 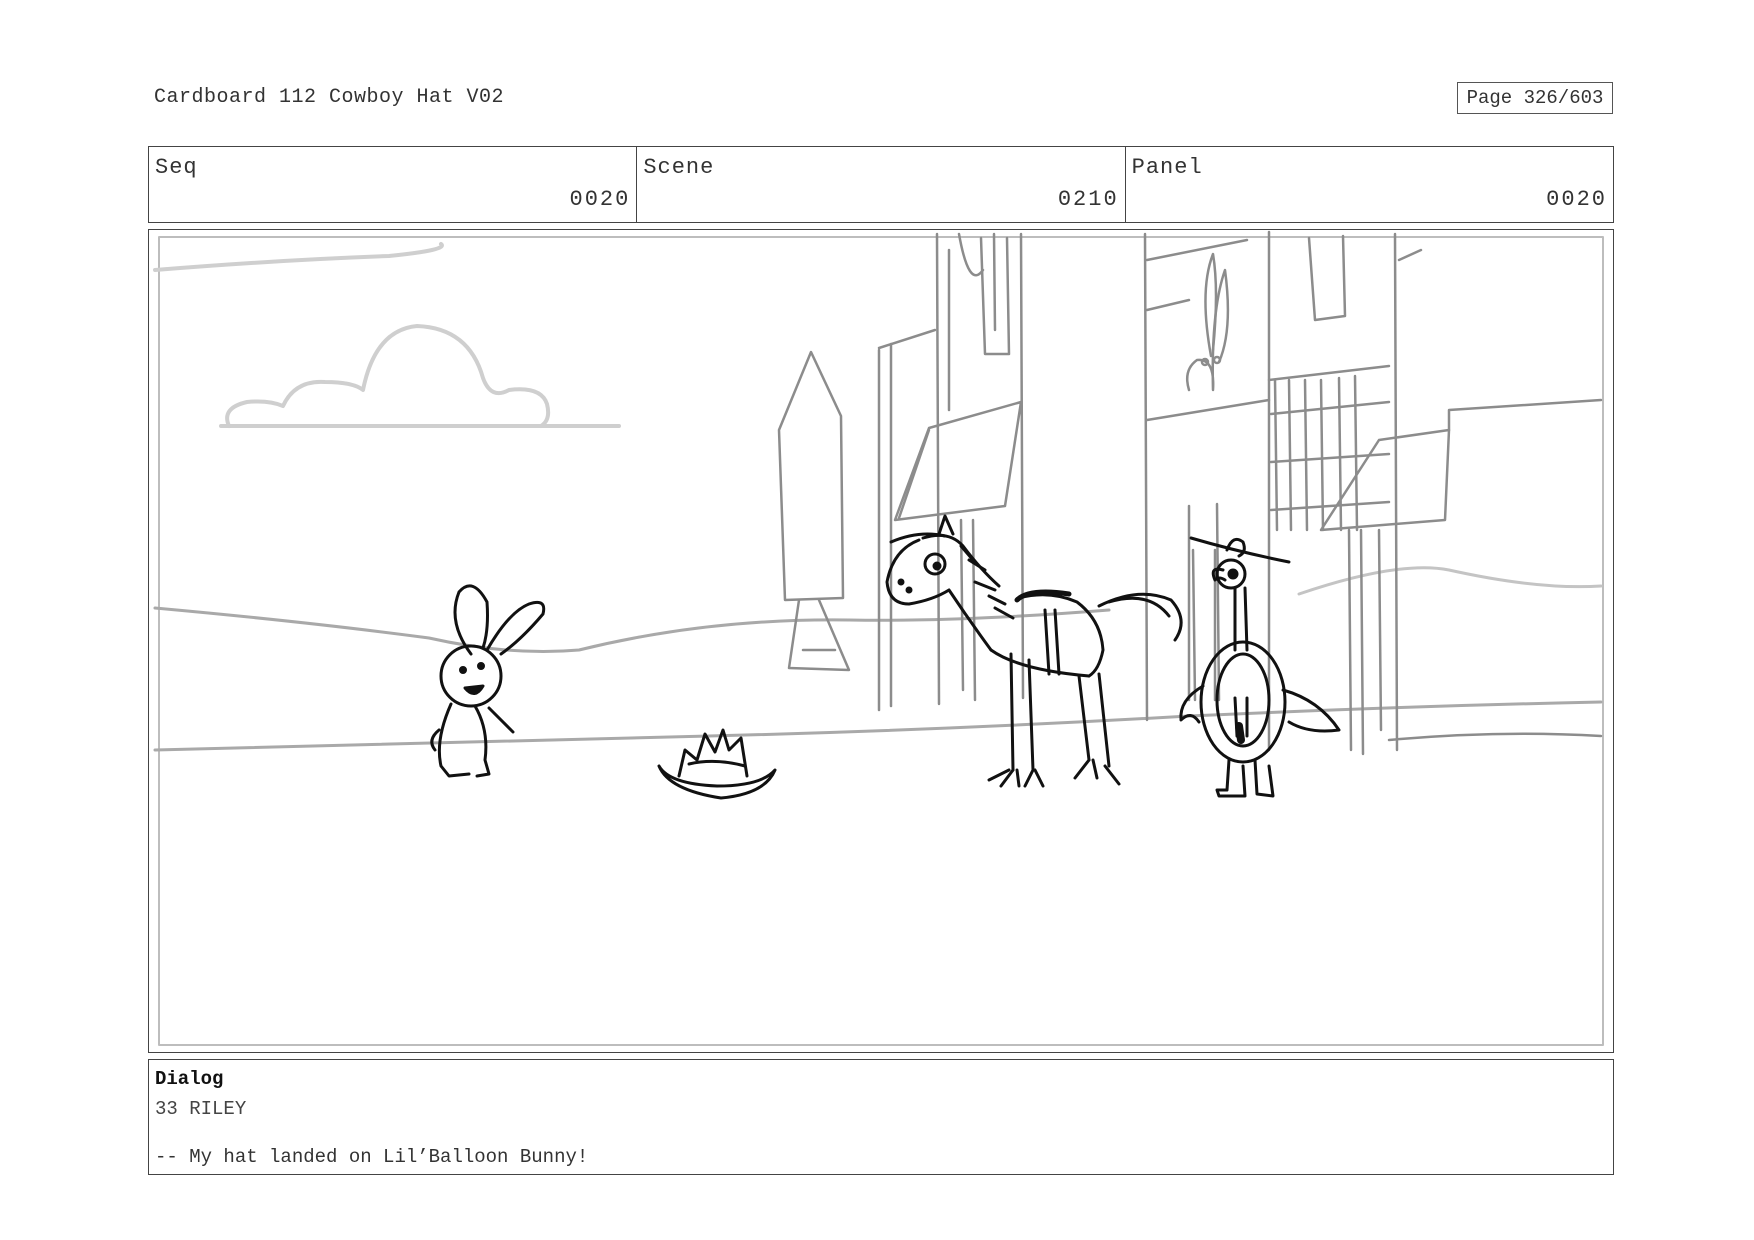 I want to click on seq-label: Seq, so click(x=176, y=167).